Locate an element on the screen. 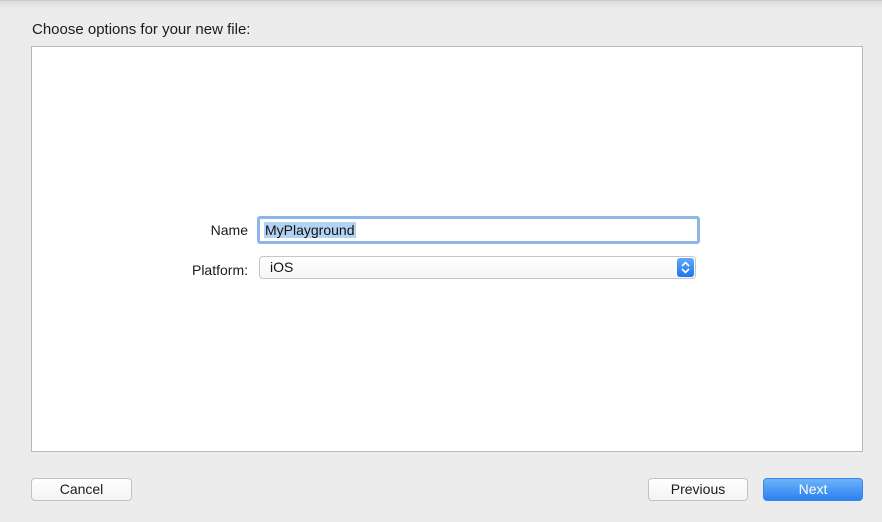 The image size is (882, 522). up-down-chevron-icon is located at coordinates (685, 267).